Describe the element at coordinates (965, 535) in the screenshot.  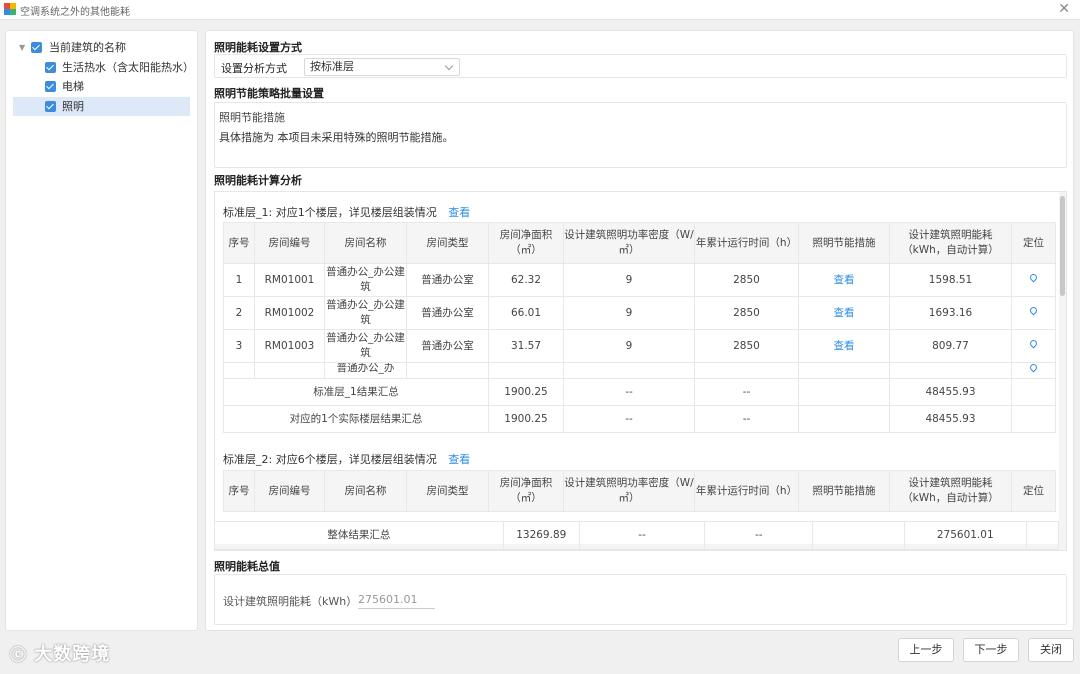
I see `total-energy: 275601.01` at that location.